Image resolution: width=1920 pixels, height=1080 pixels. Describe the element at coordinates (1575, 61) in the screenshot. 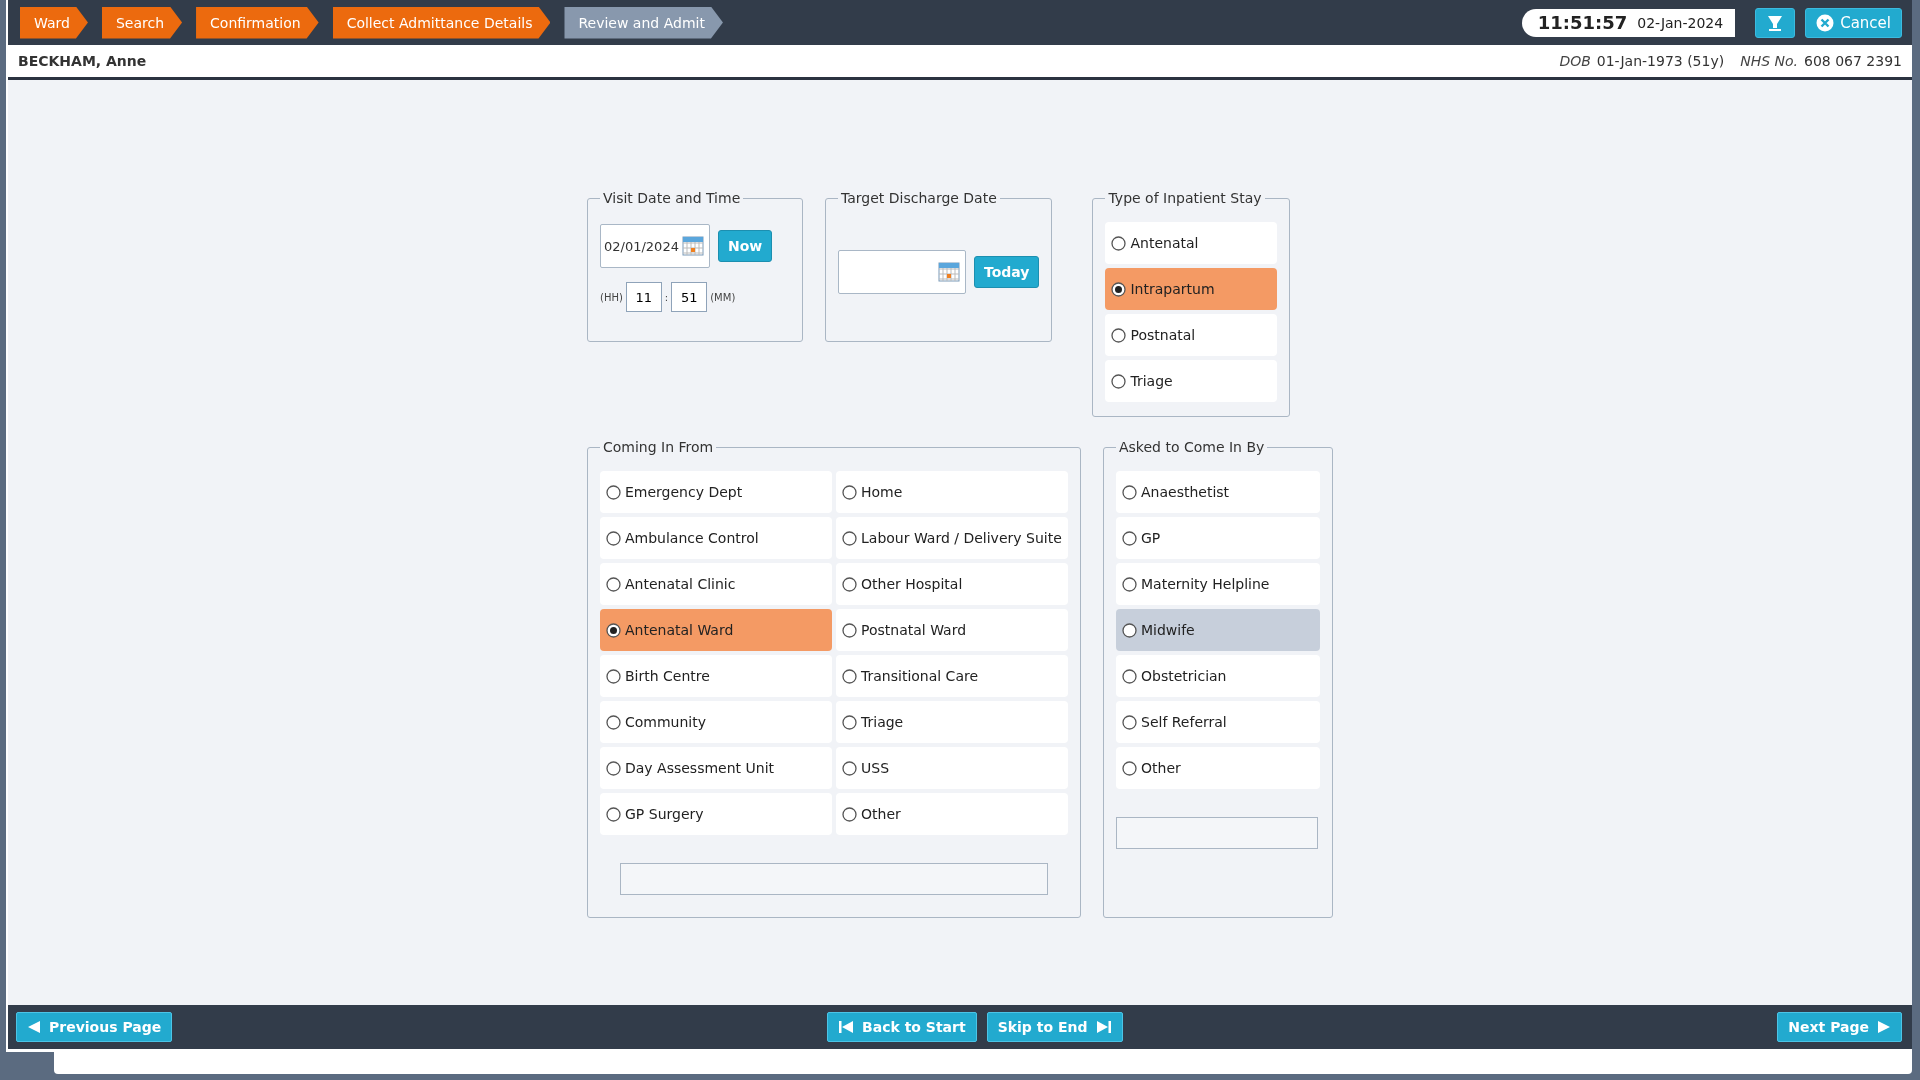

I see `dob-label: DOB` at that location.